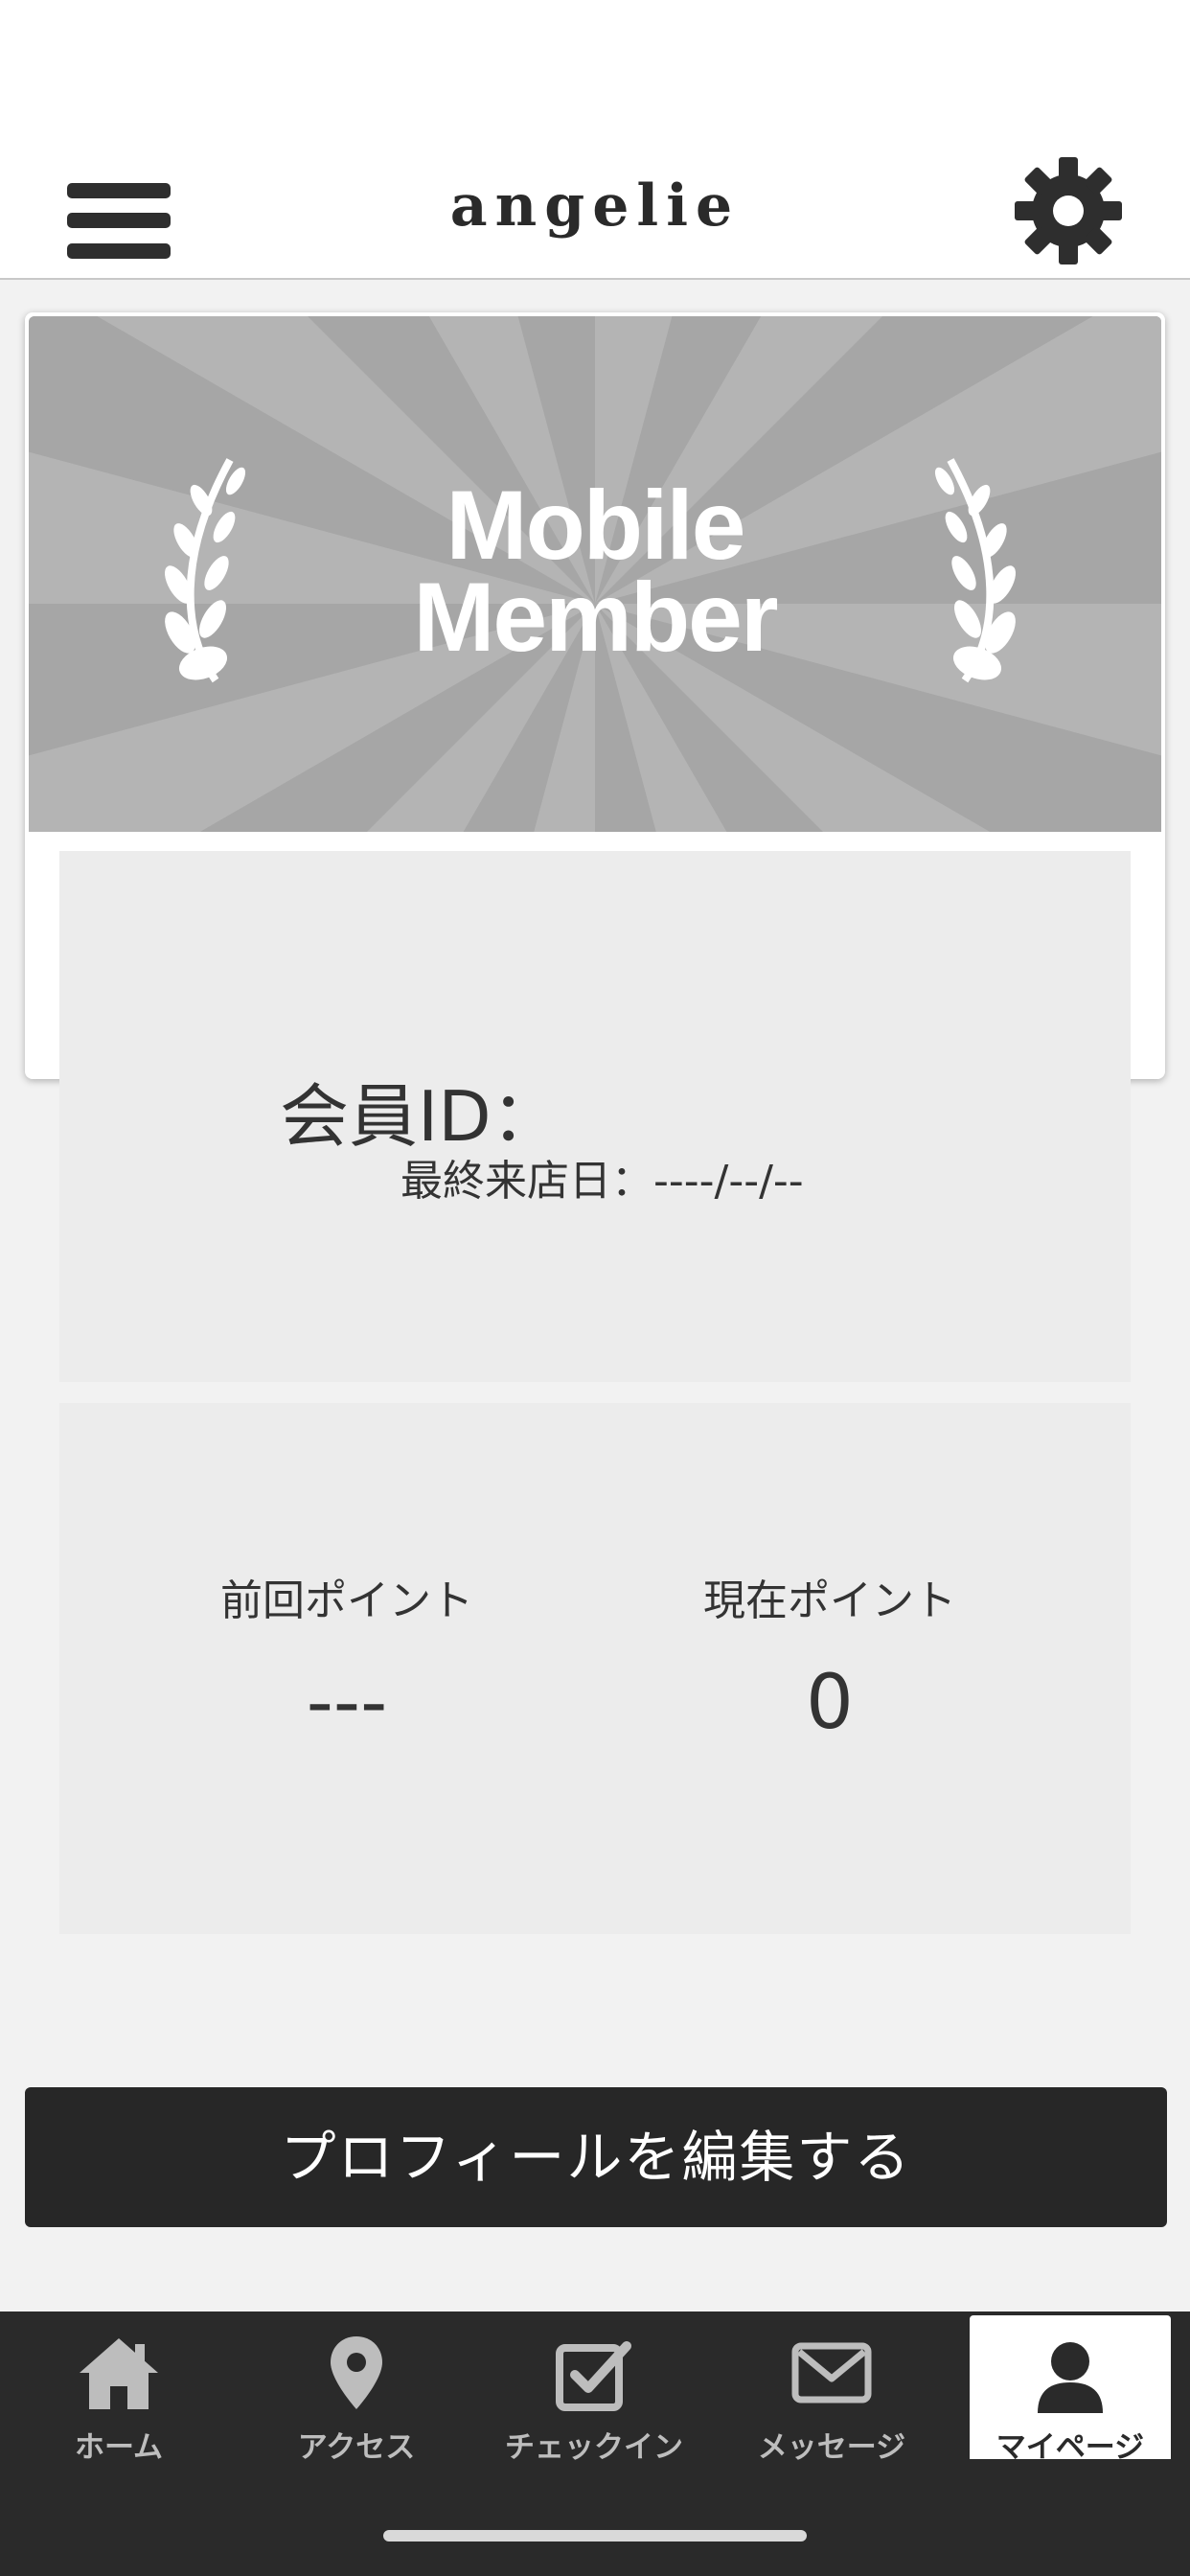 This screenshot has height=2576, width=1190. I want to click on tab-mypage: マイページ, so click(1070, 2390).